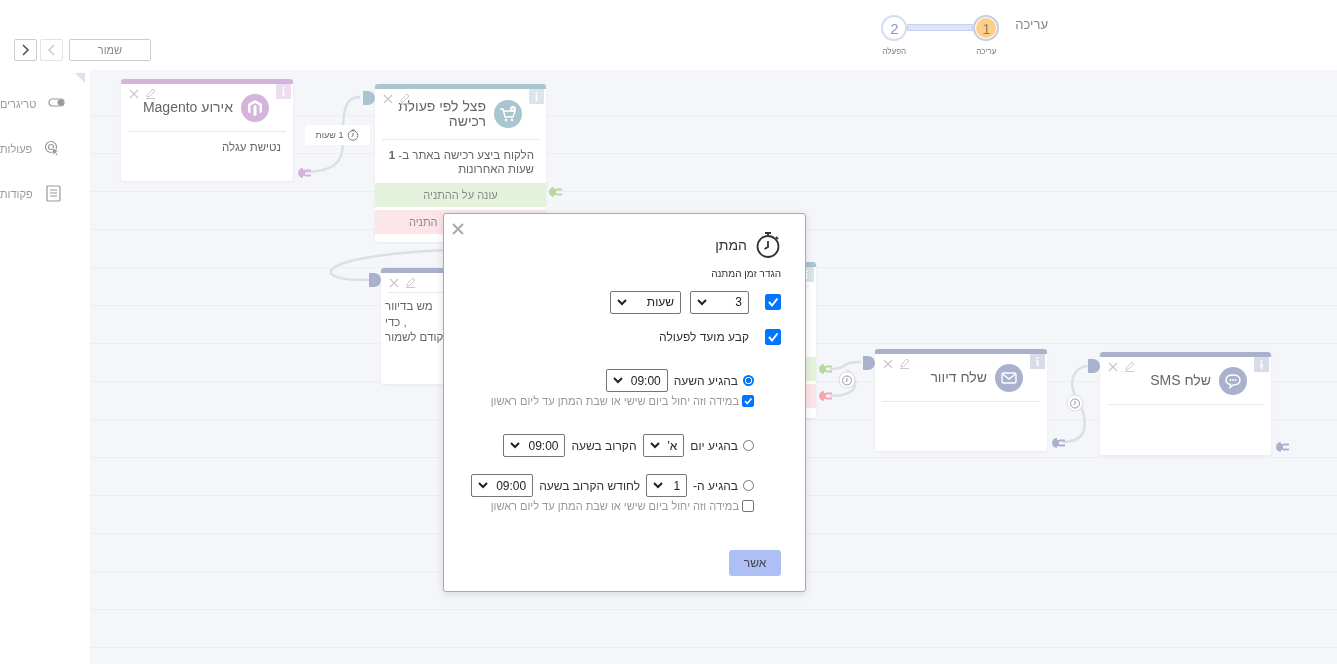 This screenshot has width=1337, height=664. What do you see at coordinates (508, 114) in the screenshot?
I see `cart-icon` at bounding box center [508, 114].